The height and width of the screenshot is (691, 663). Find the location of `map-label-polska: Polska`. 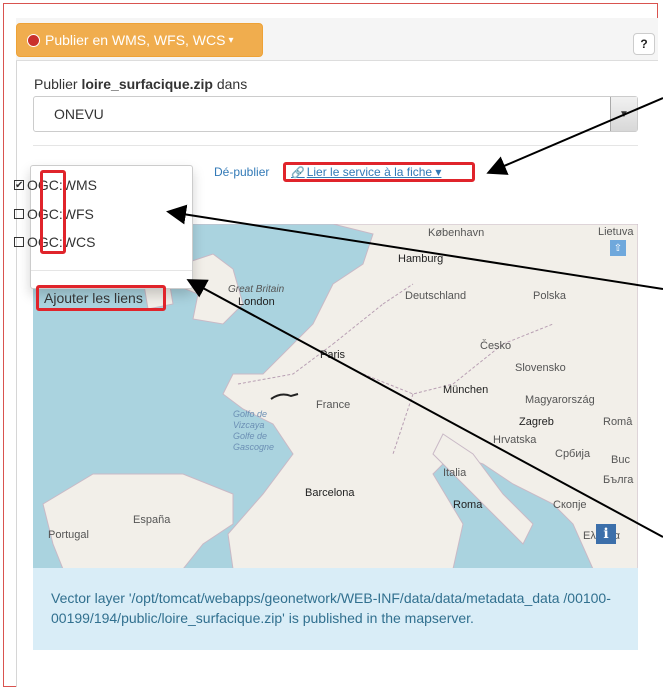

map-label-polska: Polska is located at coordinates (550, 296).